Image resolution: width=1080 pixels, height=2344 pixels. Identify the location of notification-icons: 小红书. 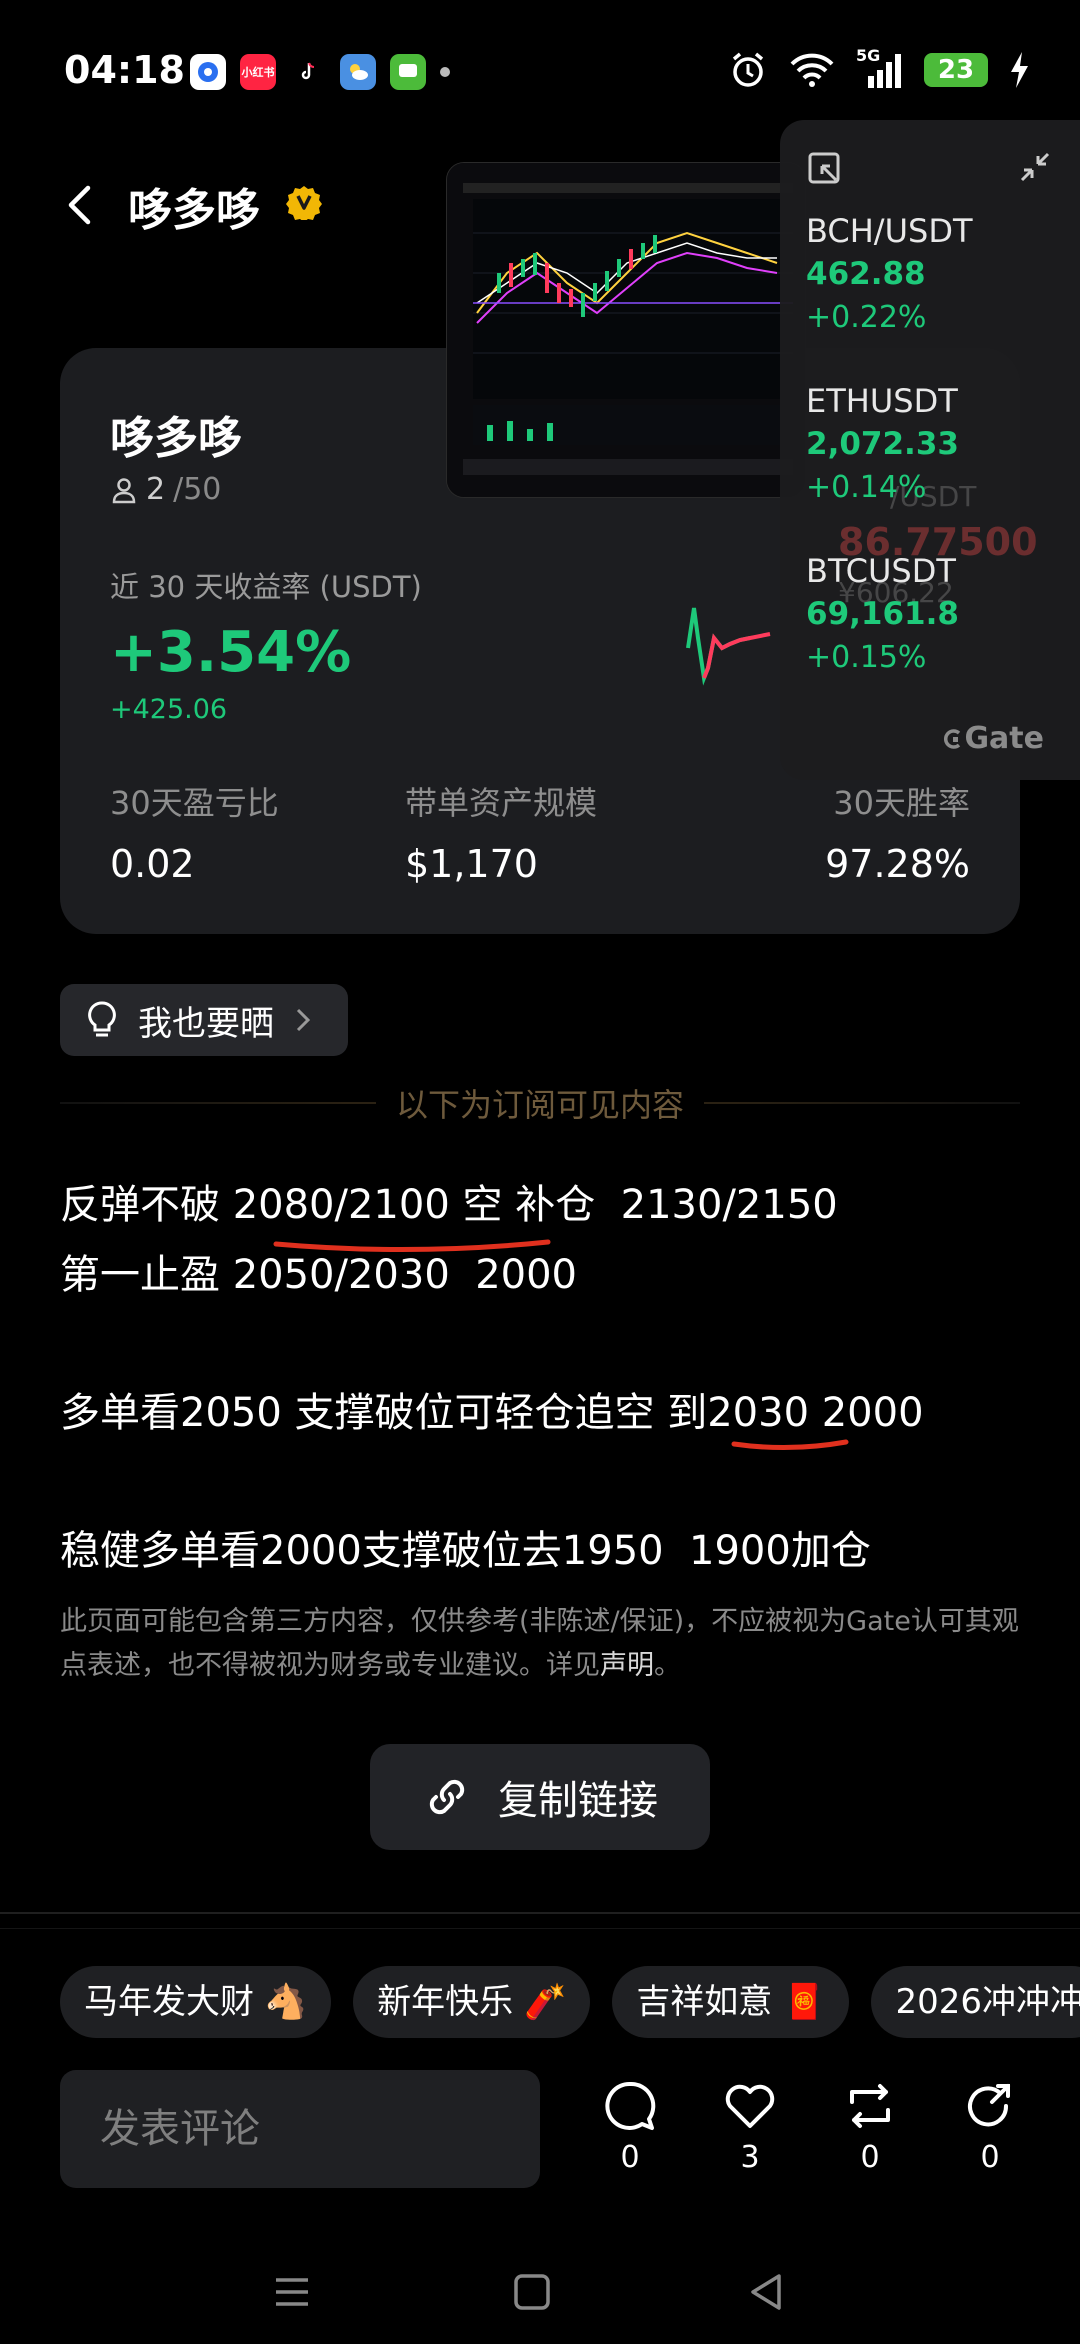
(320, 72).